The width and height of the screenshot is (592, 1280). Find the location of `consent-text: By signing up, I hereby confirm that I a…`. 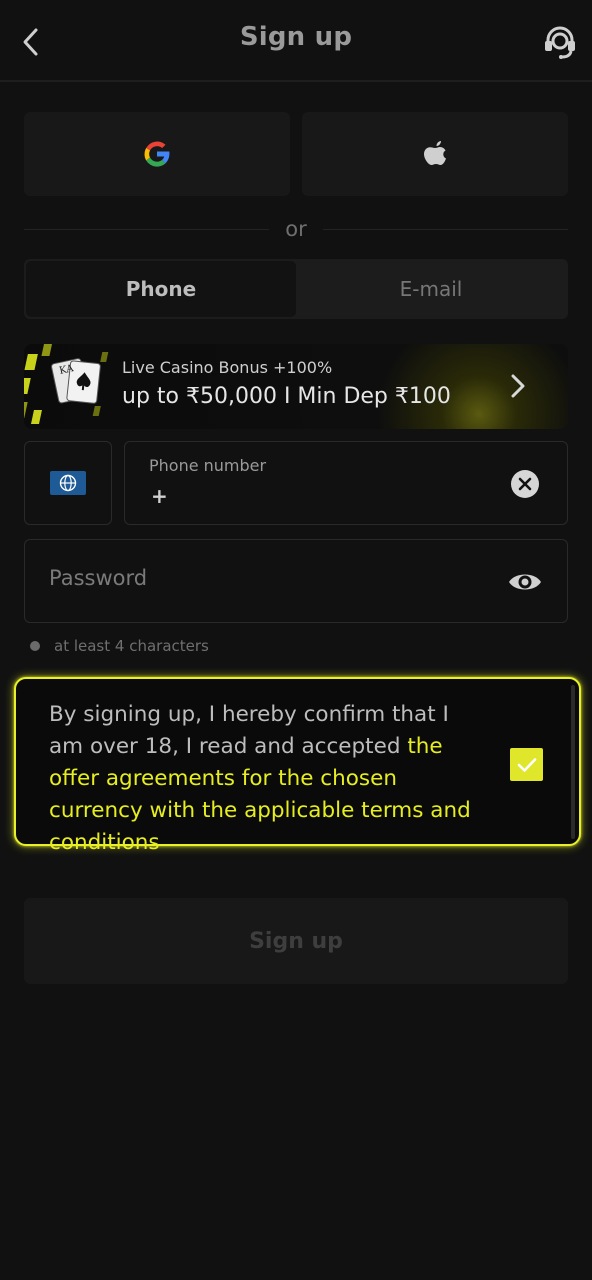

consent-text: By signing up, I hereby confirm that I a… is located at coordinates (269, 779).